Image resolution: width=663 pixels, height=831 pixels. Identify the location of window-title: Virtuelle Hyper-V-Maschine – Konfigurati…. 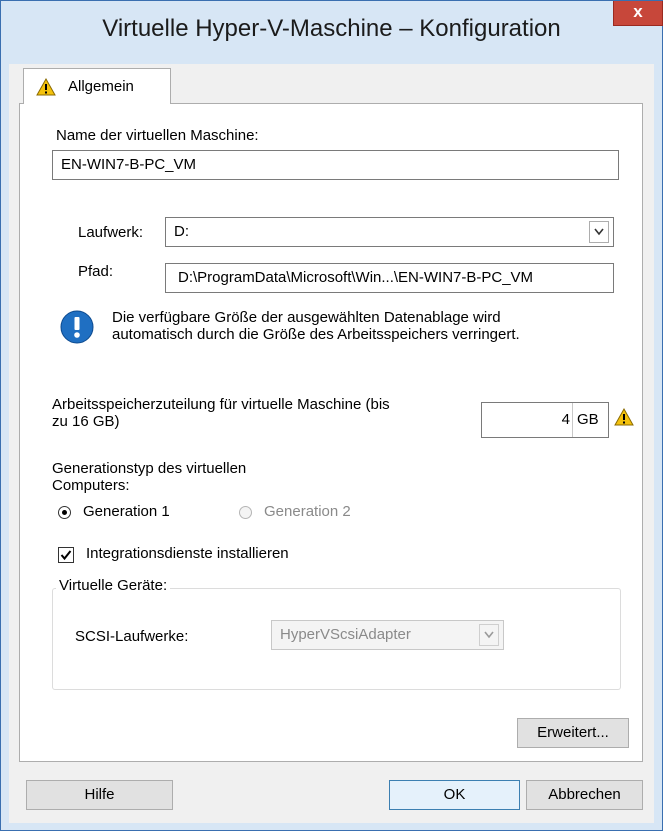
(331, 28).